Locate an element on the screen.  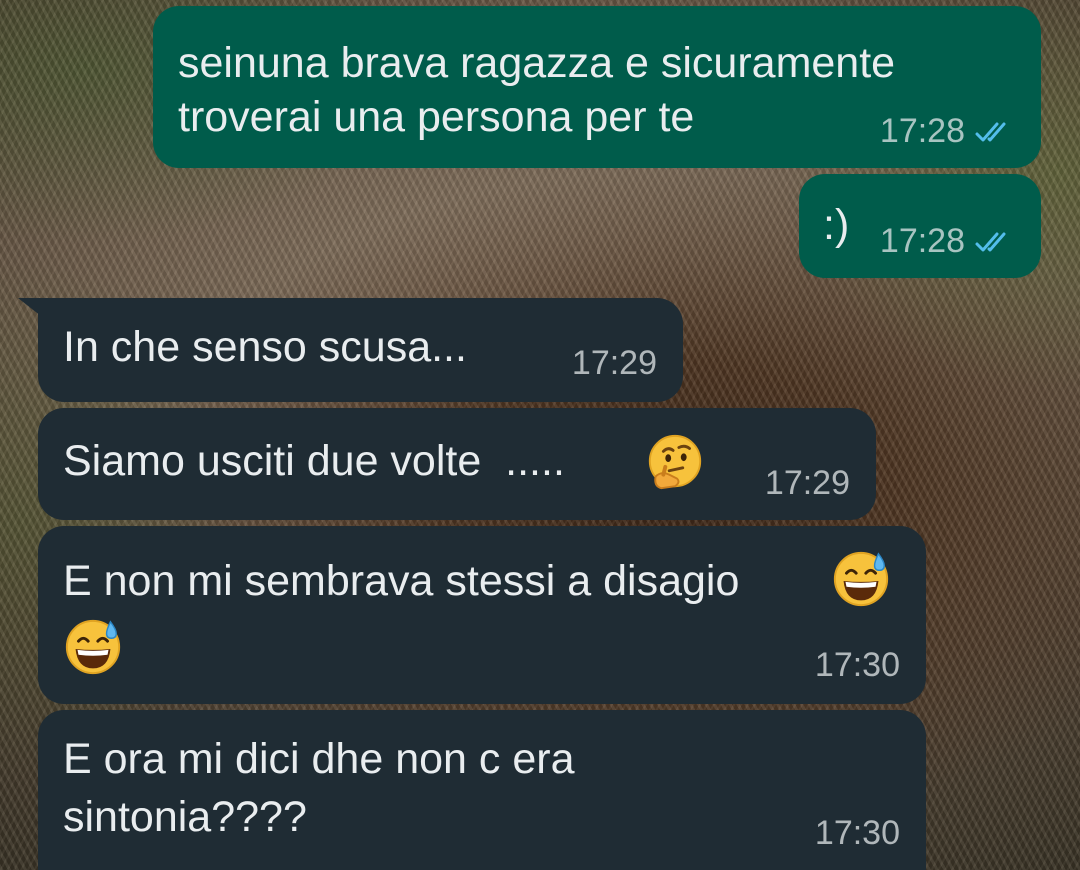
message-text-line: sintonia???? is located at coordinates (185, 817).